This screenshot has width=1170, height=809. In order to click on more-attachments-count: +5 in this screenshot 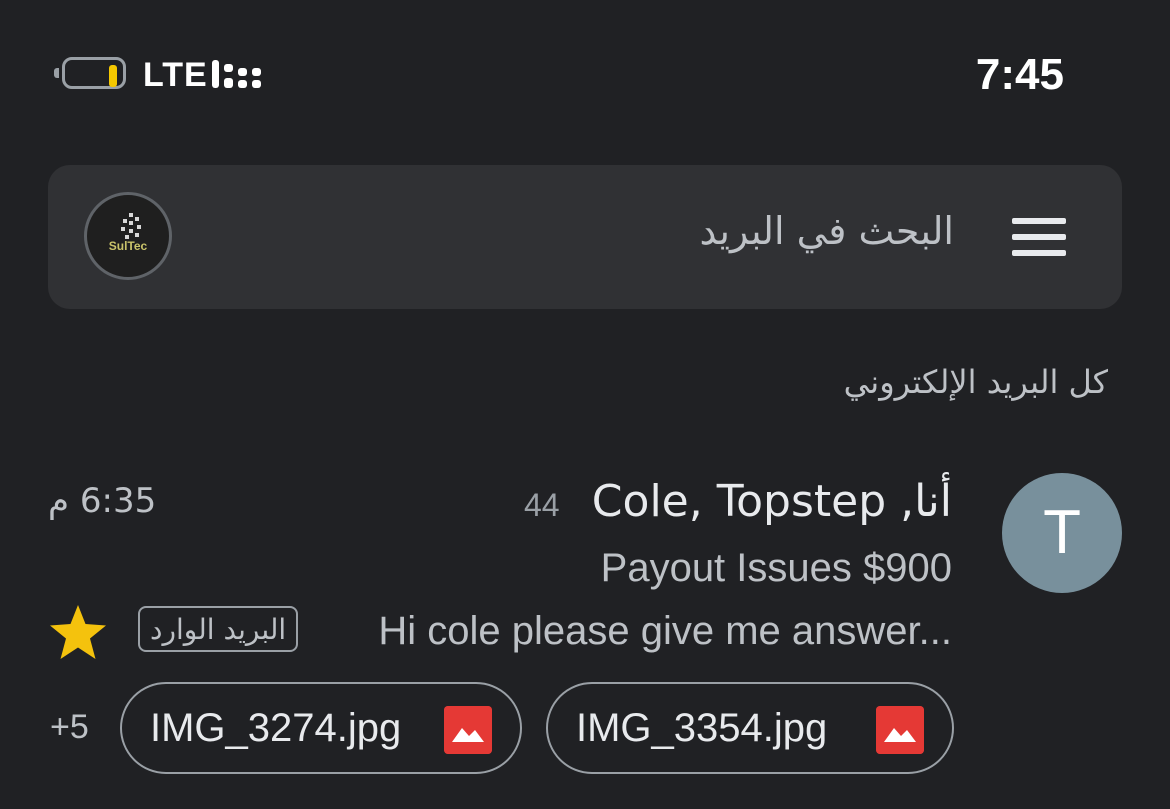, I will do `click(69, 727)`.